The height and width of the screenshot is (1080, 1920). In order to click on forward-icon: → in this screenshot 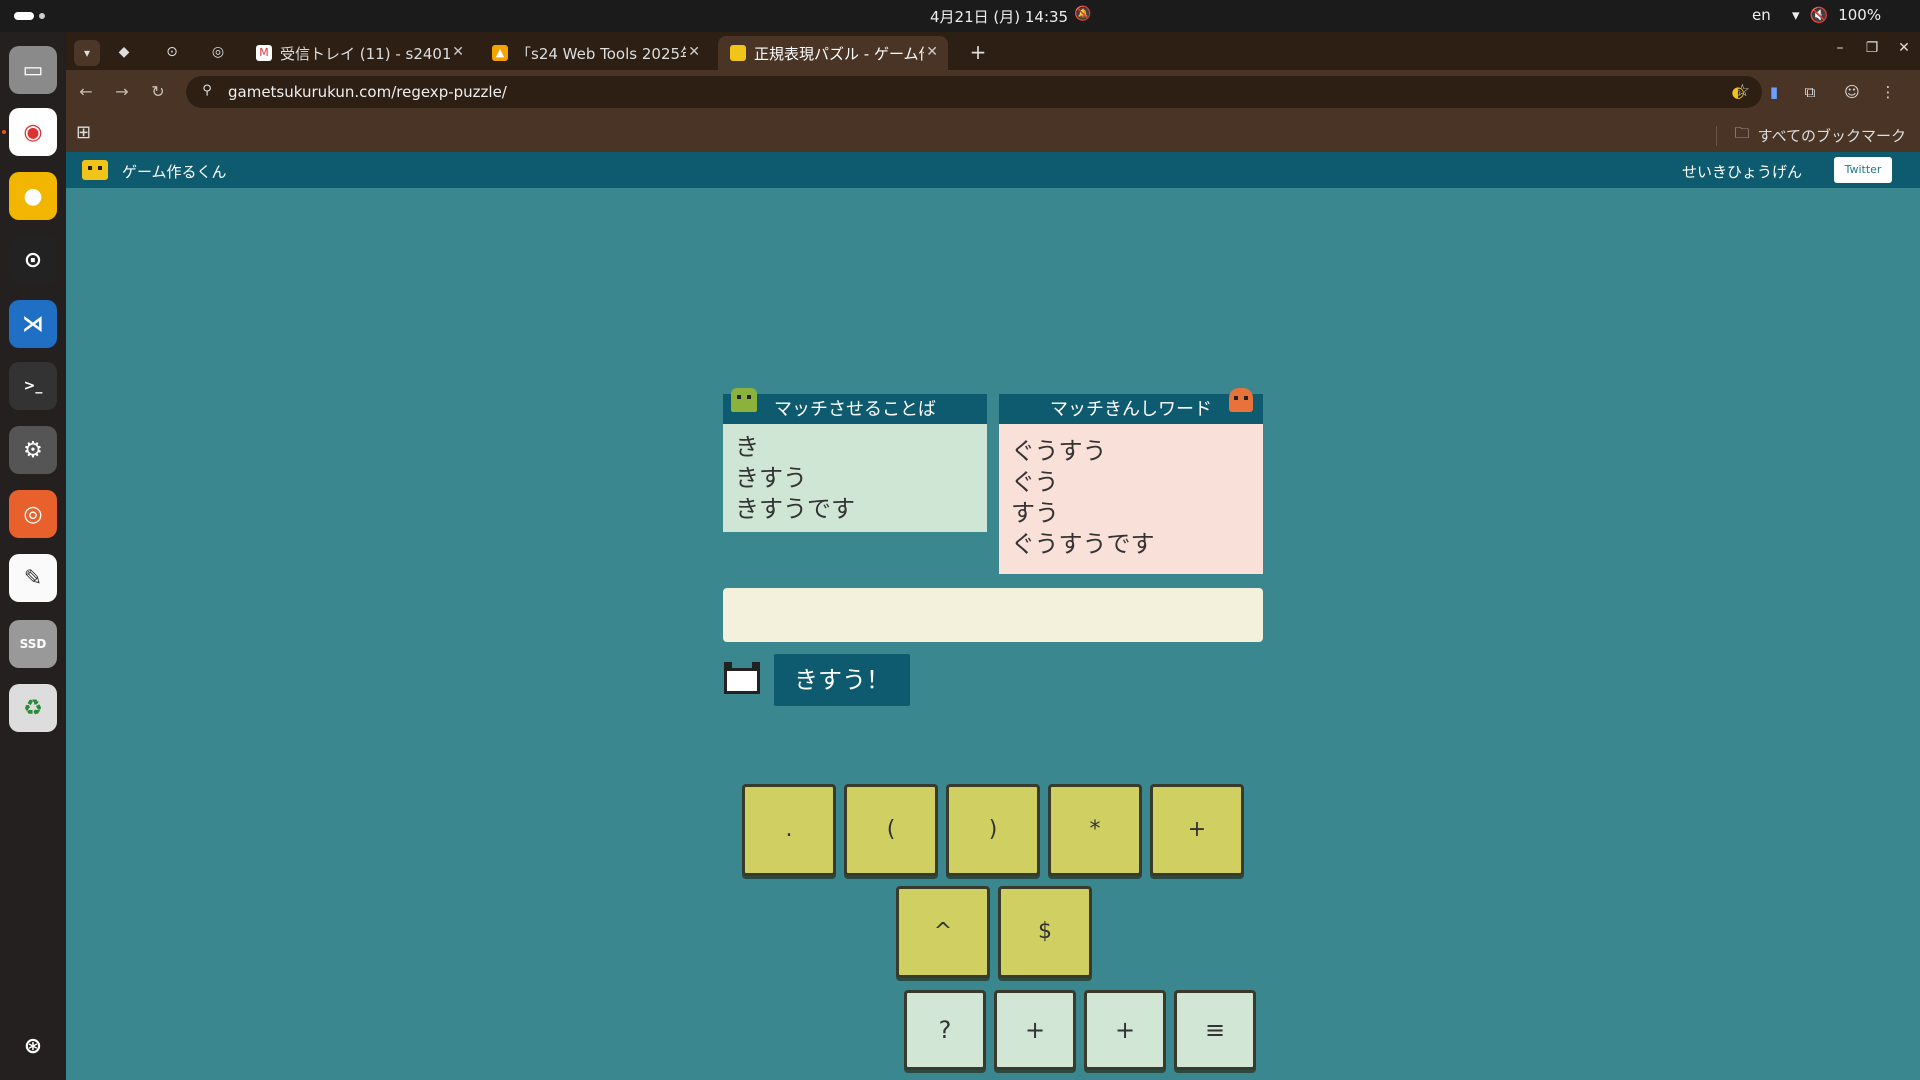, I will do `click(122, 92)`.